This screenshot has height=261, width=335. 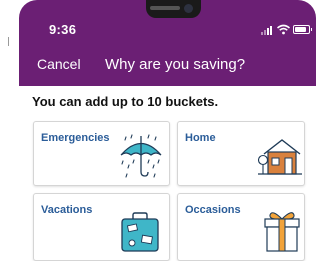 I want to click on wifi-icon, so click(x=283, y=29).